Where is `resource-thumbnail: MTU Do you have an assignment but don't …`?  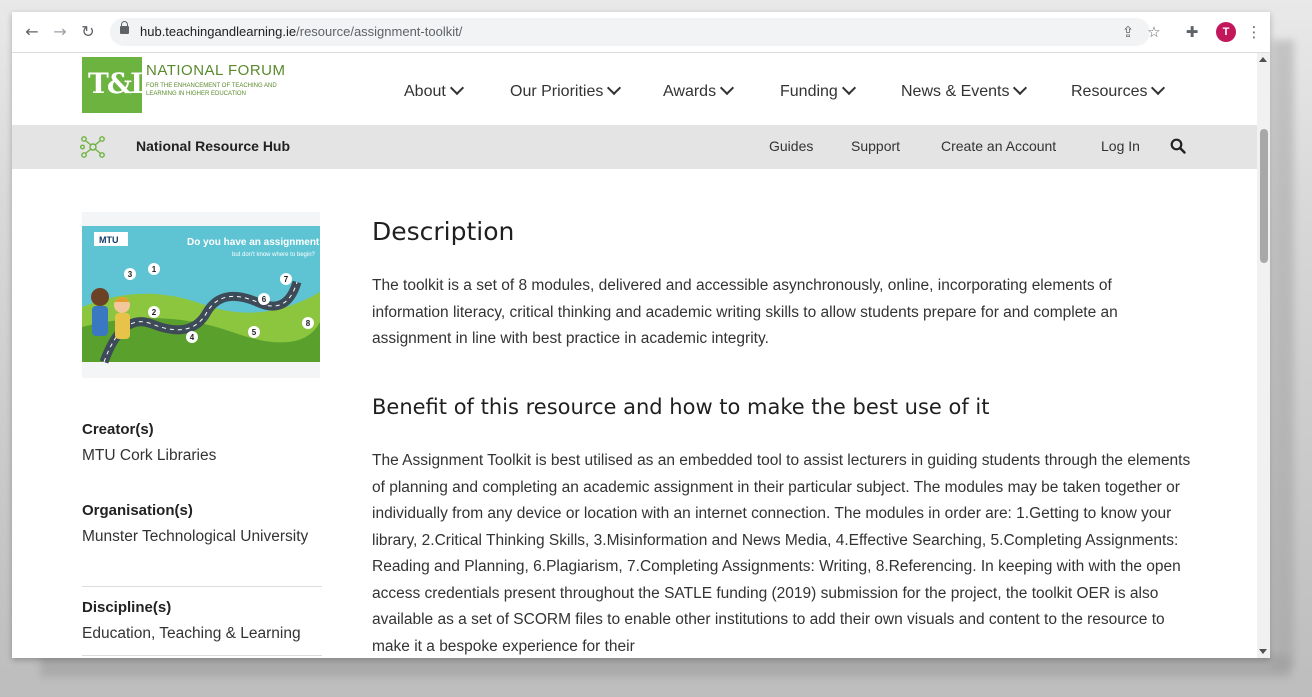
resource-thumbnail: MTU Do you have an assignment but don't … is located at coordinates (201, 295).